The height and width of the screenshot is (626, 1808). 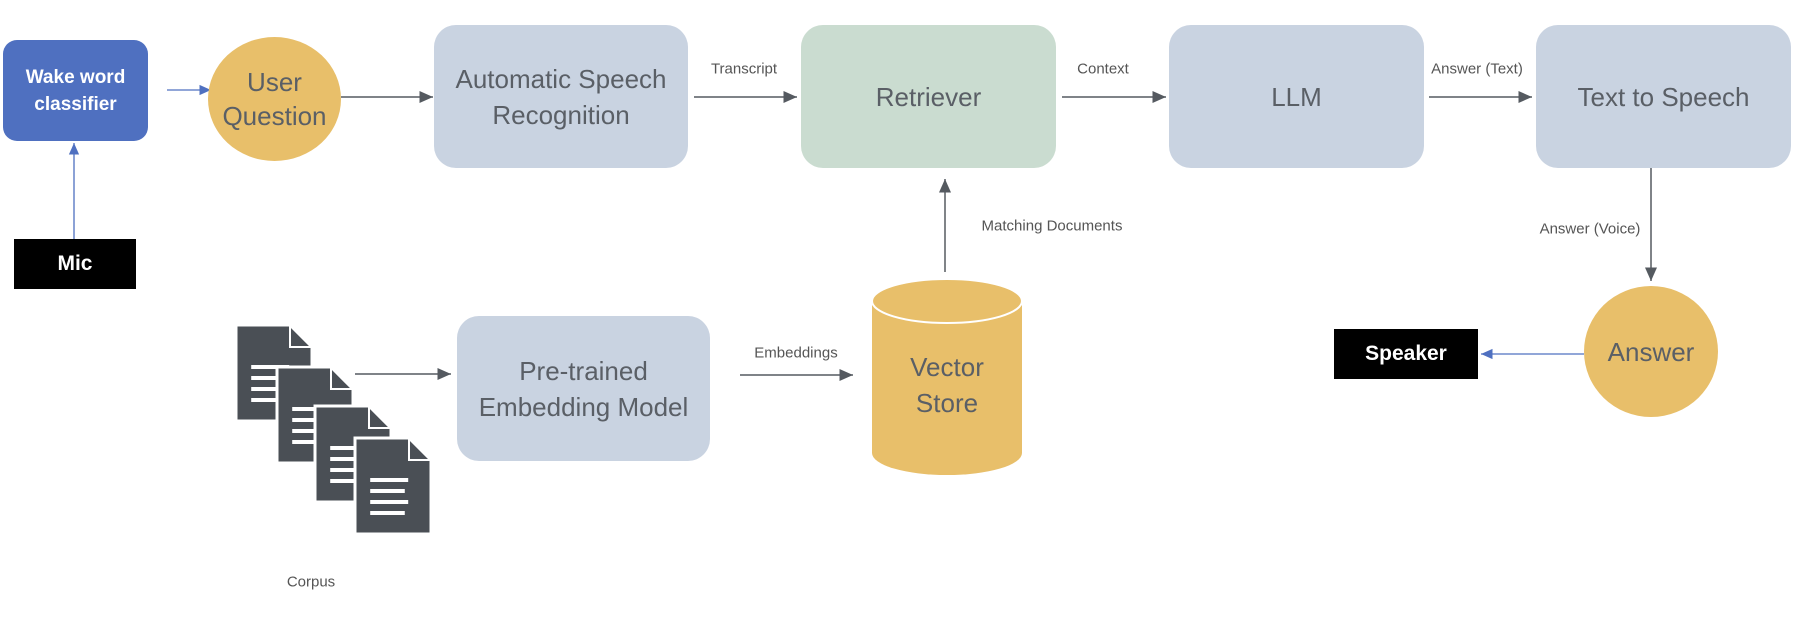 I want to click on vector-store-label: Vector Store, so click(x=947, y=385).